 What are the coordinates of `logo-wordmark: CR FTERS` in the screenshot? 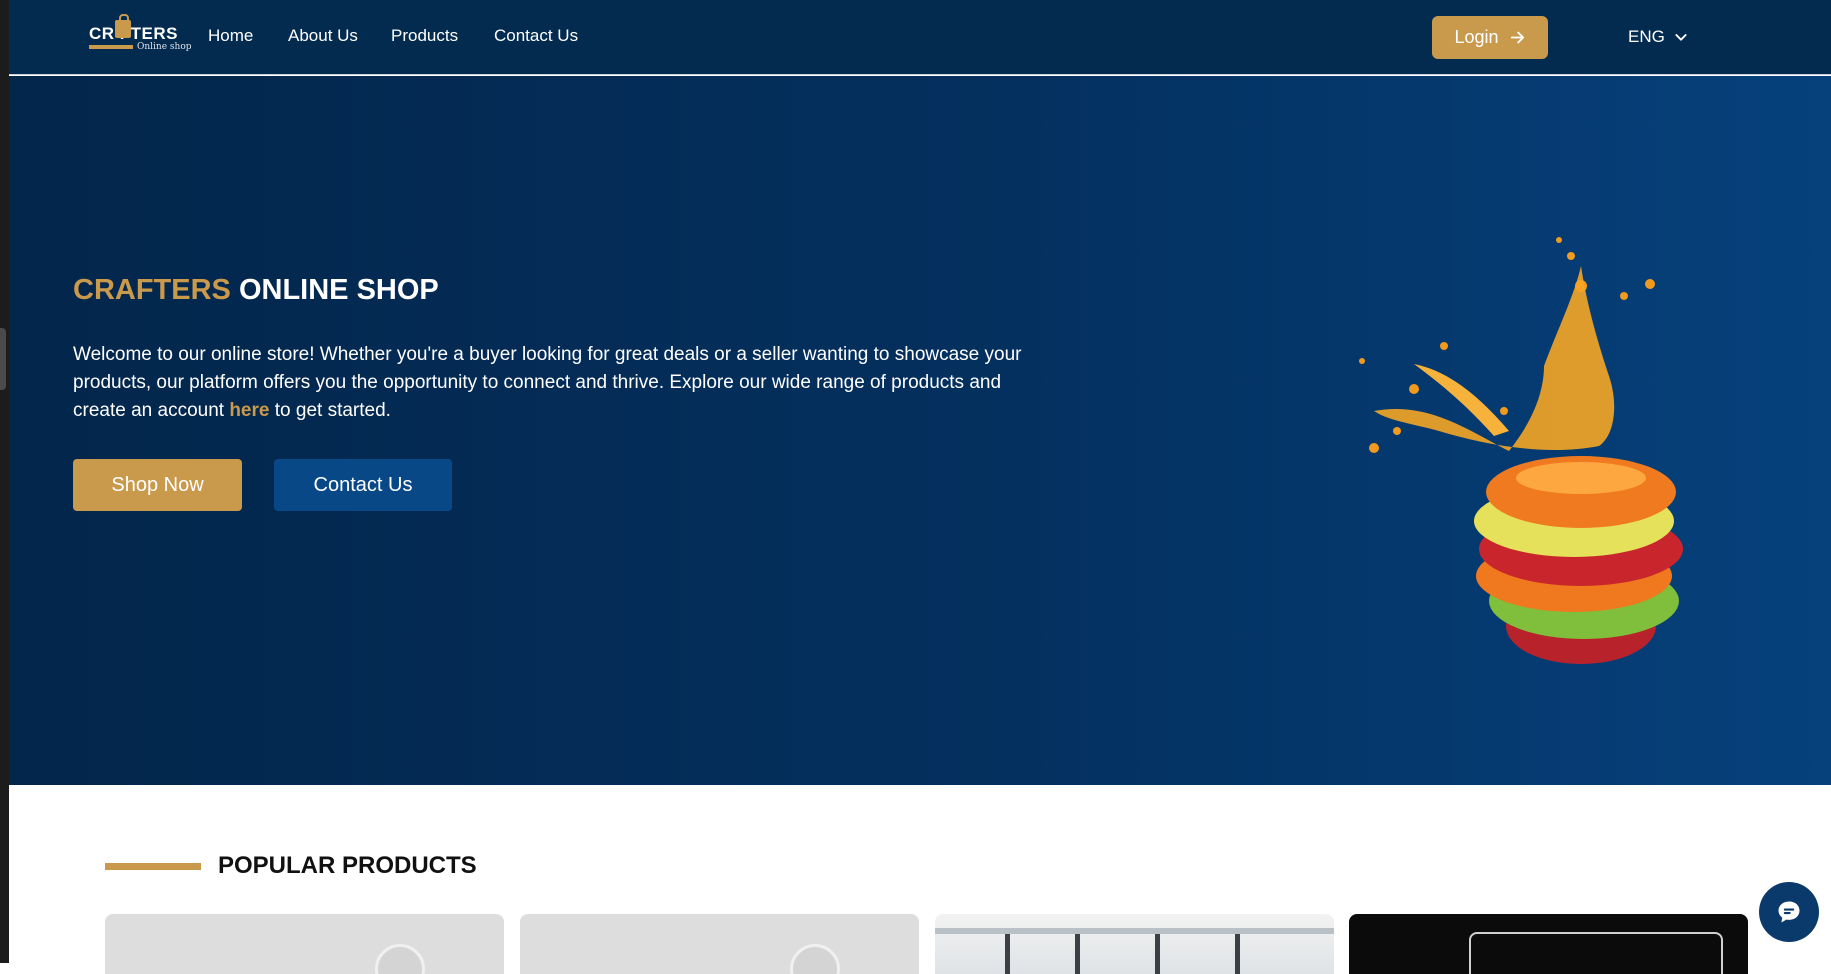 It's located at (133, 33).